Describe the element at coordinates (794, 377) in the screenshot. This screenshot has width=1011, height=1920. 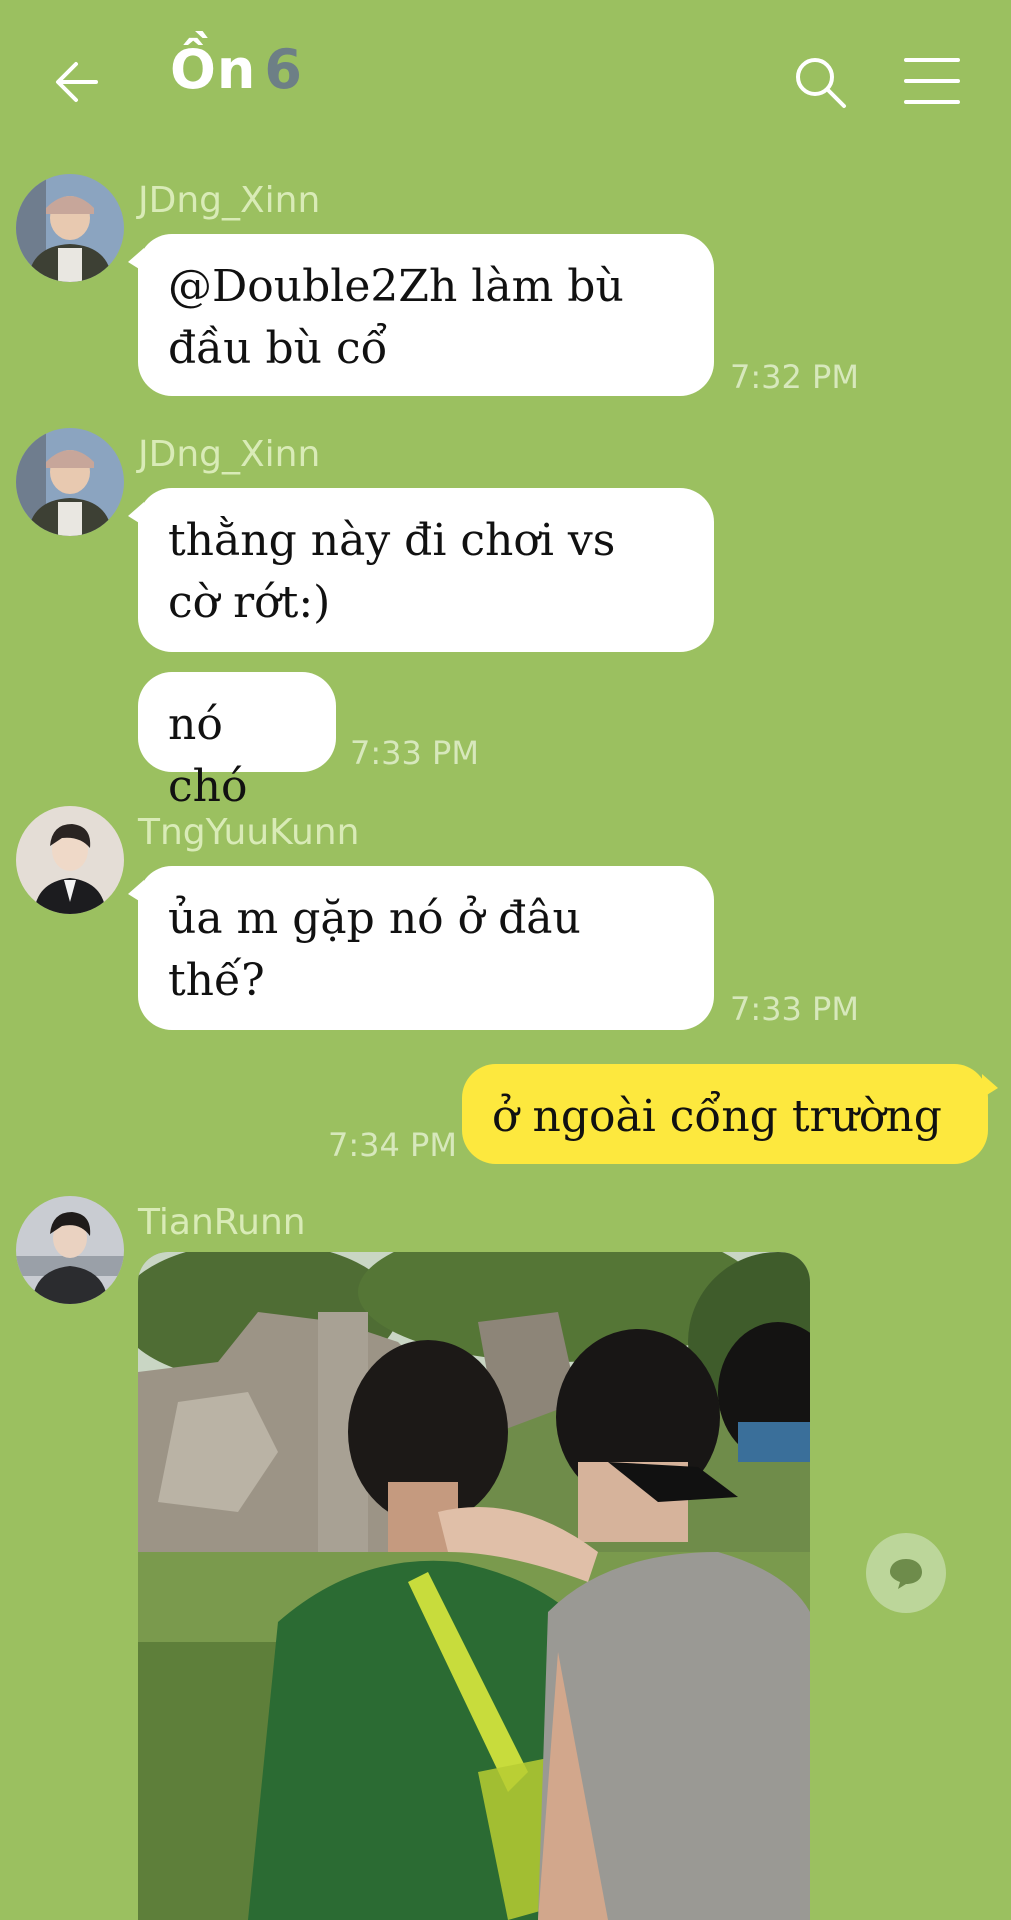
I see `message-time: 7:32 PM` at that location.